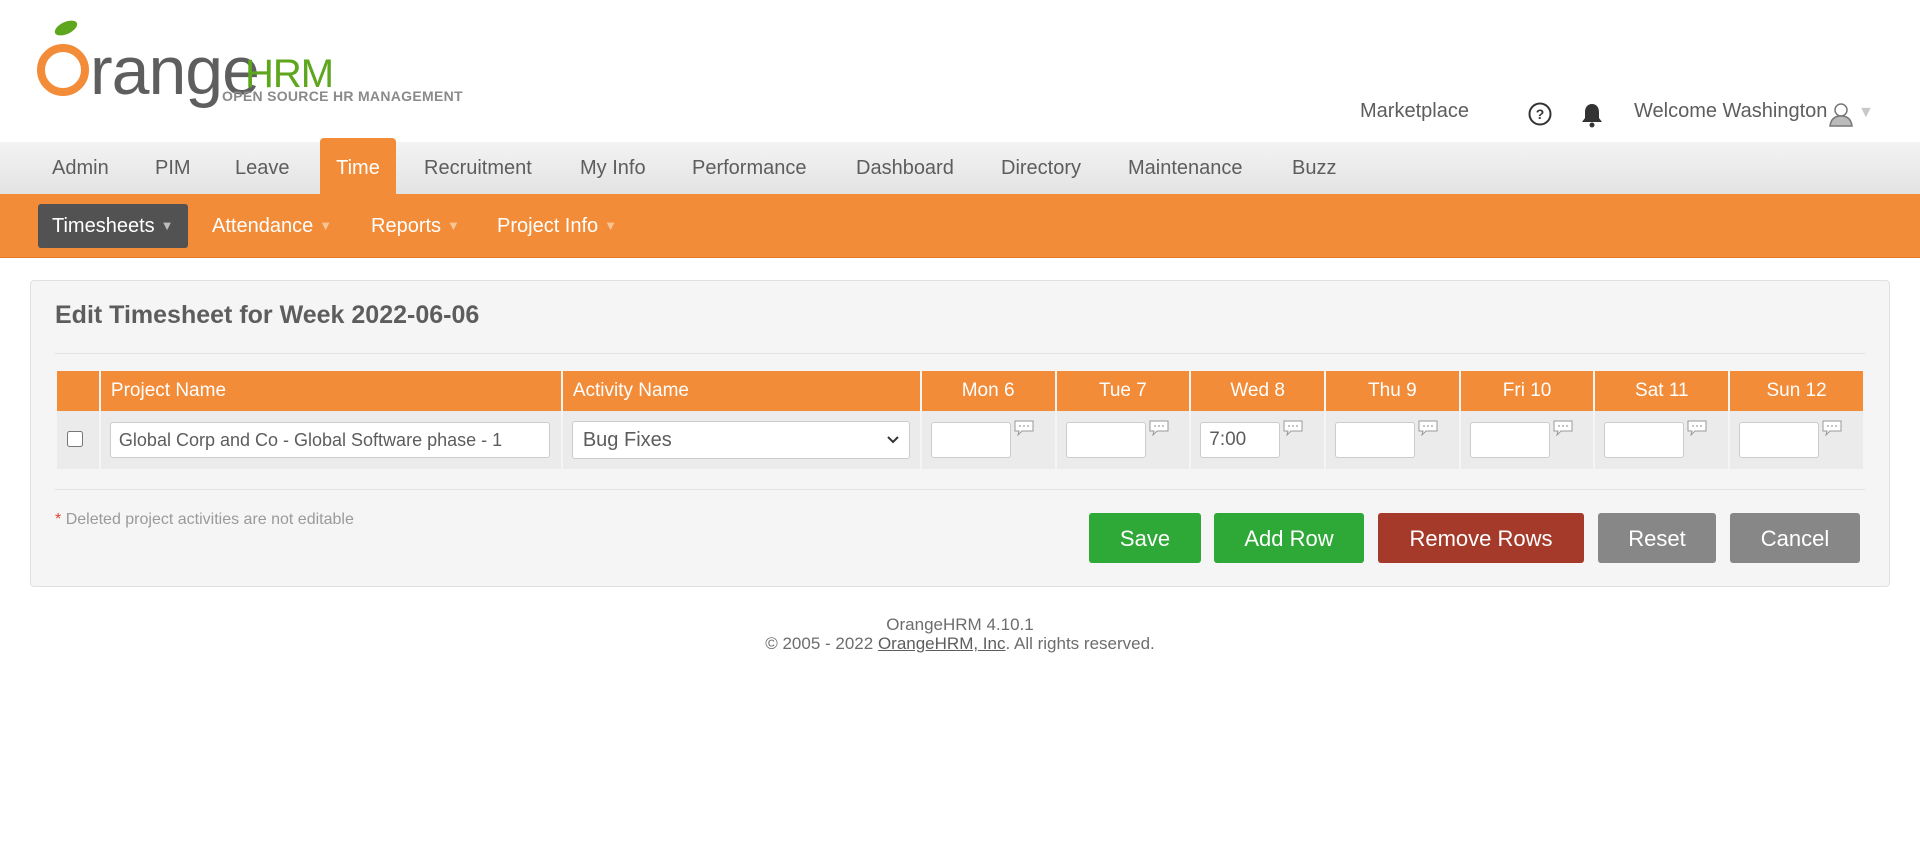 Image resolution: width=1920 pixels, height=846 pixels. Describe the element at coordinates (741, 391) in the screenshot. I see `activity-name-header: Activity Name` at that location.